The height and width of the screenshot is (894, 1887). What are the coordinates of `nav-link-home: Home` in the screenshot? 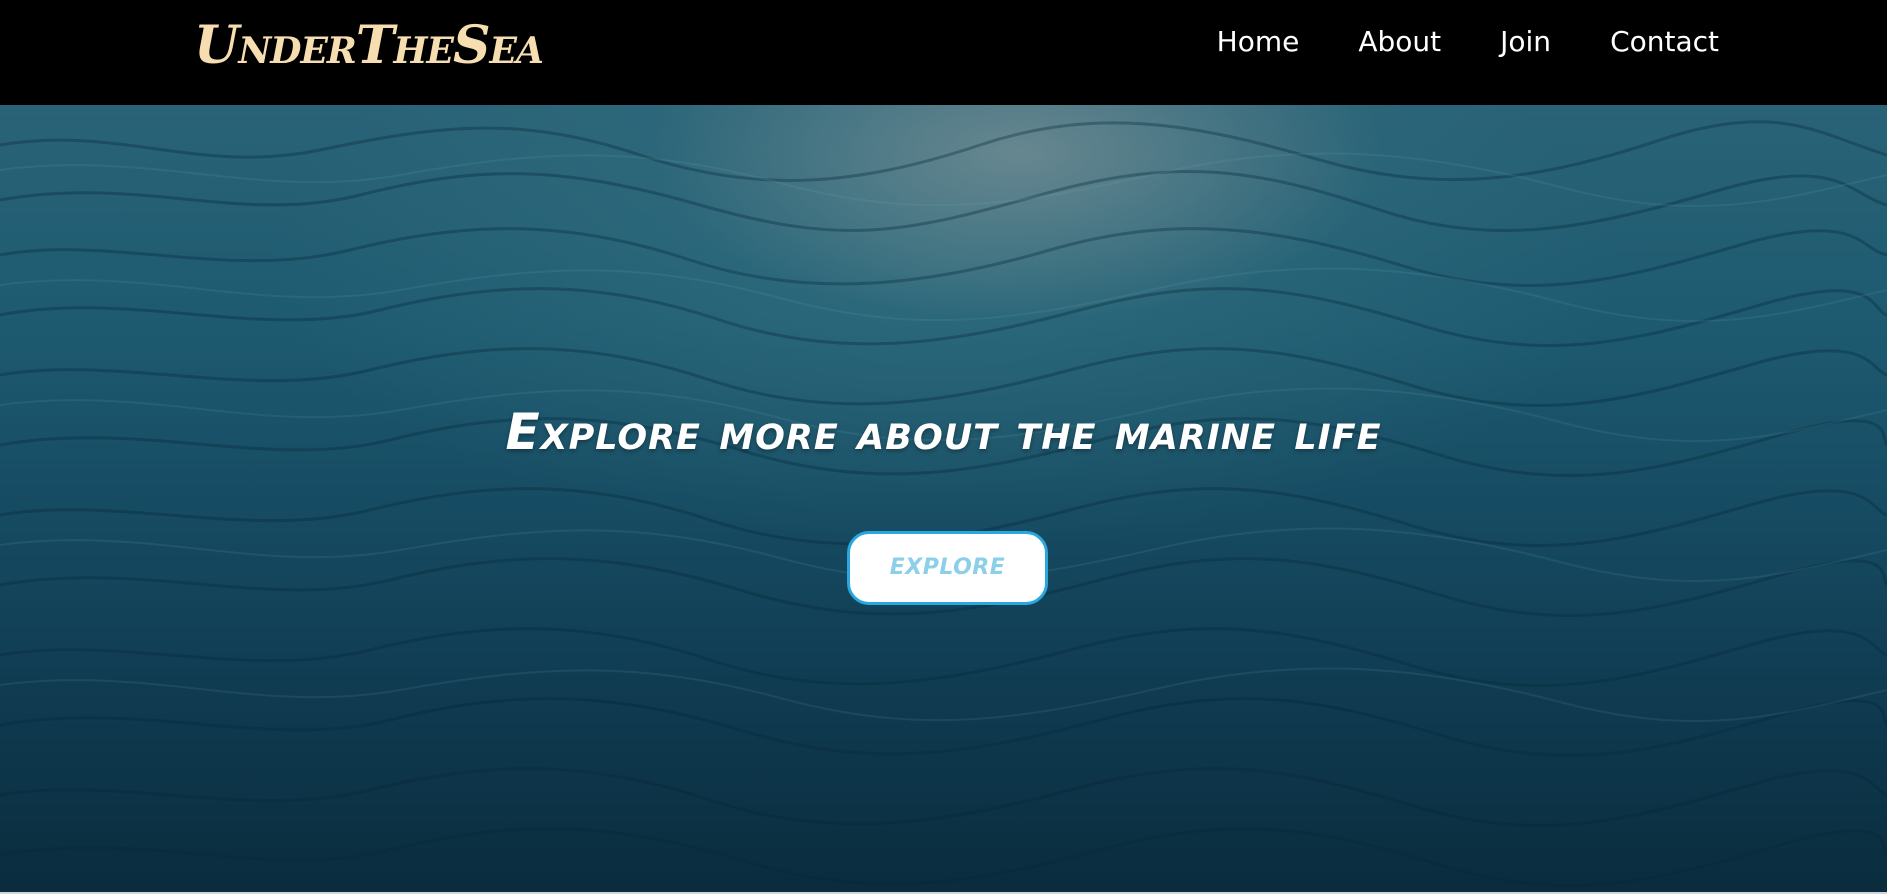 It's located at (1258, 42).